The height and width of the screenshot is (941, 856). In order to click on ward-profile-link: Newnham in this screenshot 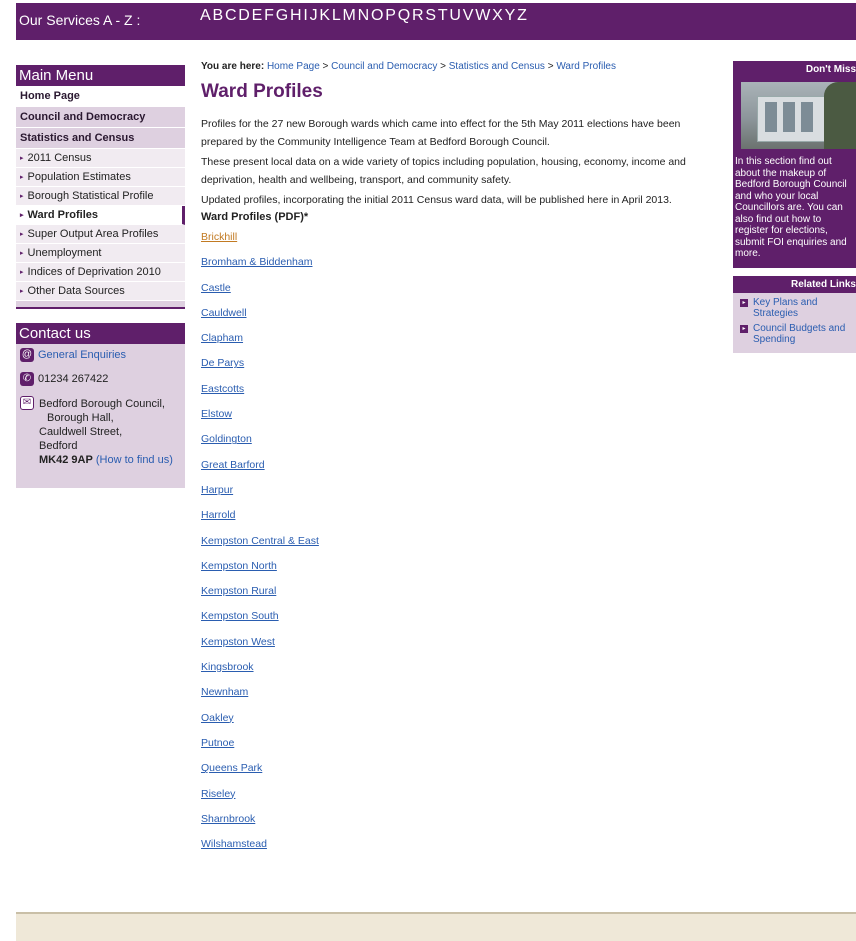, I will do `click(224, 692)`.